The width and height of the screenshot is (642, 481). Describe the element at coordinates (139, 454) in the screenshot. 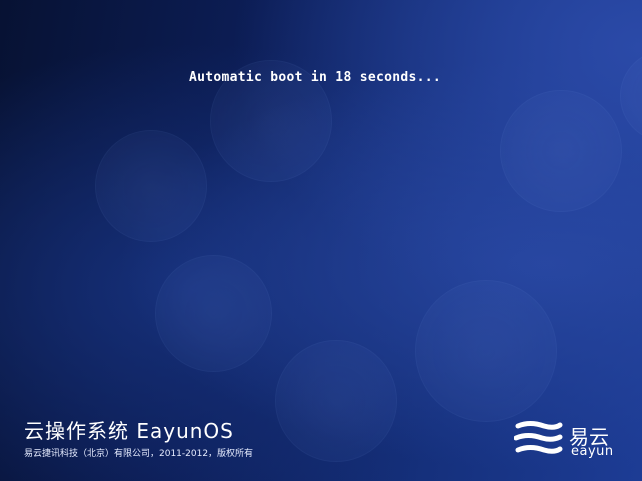

I see `copyright-notice: 易云捷讯科技（北京）有限公司，2011-2012，版权所有` at that location.